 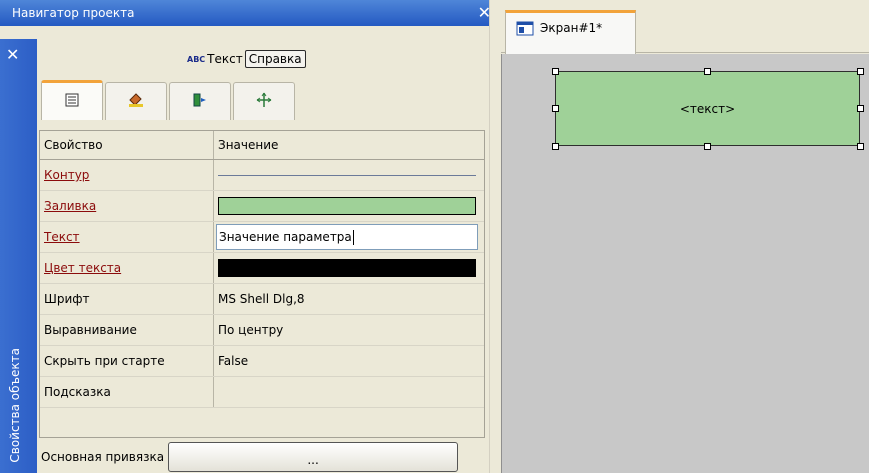 What do you see at coordinates (349, 392) in the screenshot?
I see `property-value` at bounding box center [349, 392].